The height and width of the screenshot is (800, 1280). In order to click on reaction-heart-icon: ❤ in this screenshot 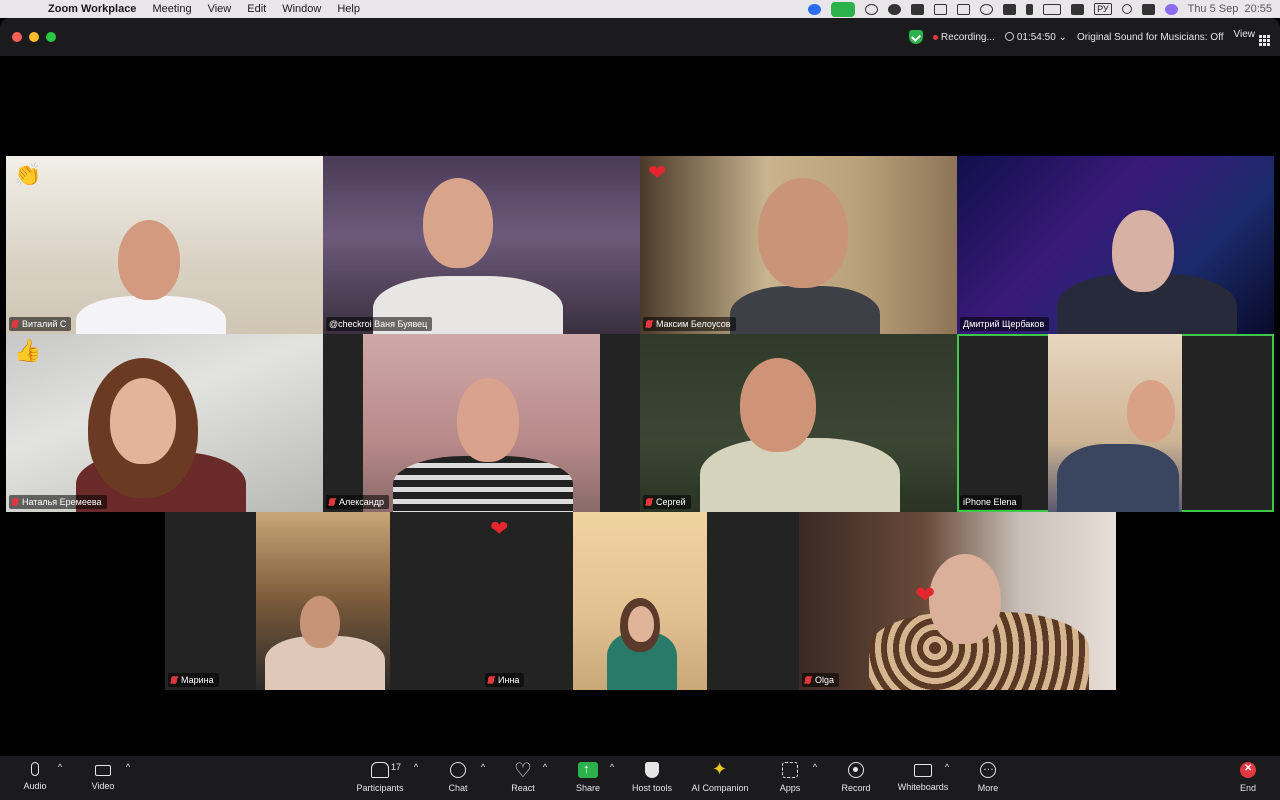, I will do `click(657, 172)`.